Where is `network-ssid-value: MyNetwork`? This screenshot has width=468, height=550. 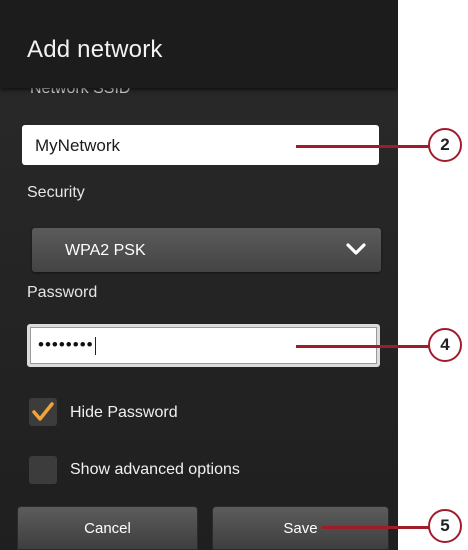
network-ssid-value: MyNetwork is located at coordinates (78, 145).